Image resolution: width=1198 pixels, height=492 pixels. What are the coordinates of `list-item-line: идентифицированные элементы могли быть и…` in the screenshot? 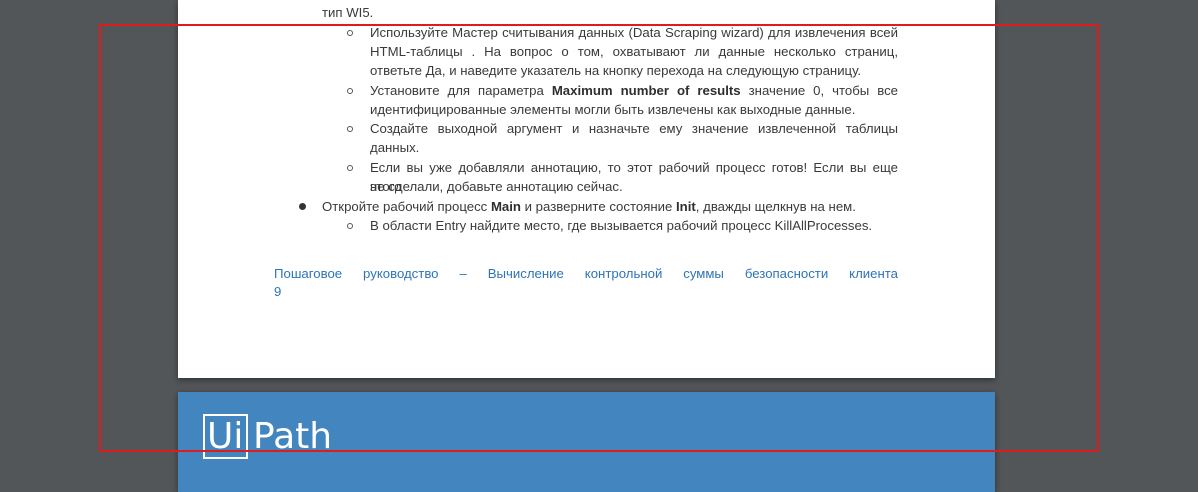 It's located at (613, 109).